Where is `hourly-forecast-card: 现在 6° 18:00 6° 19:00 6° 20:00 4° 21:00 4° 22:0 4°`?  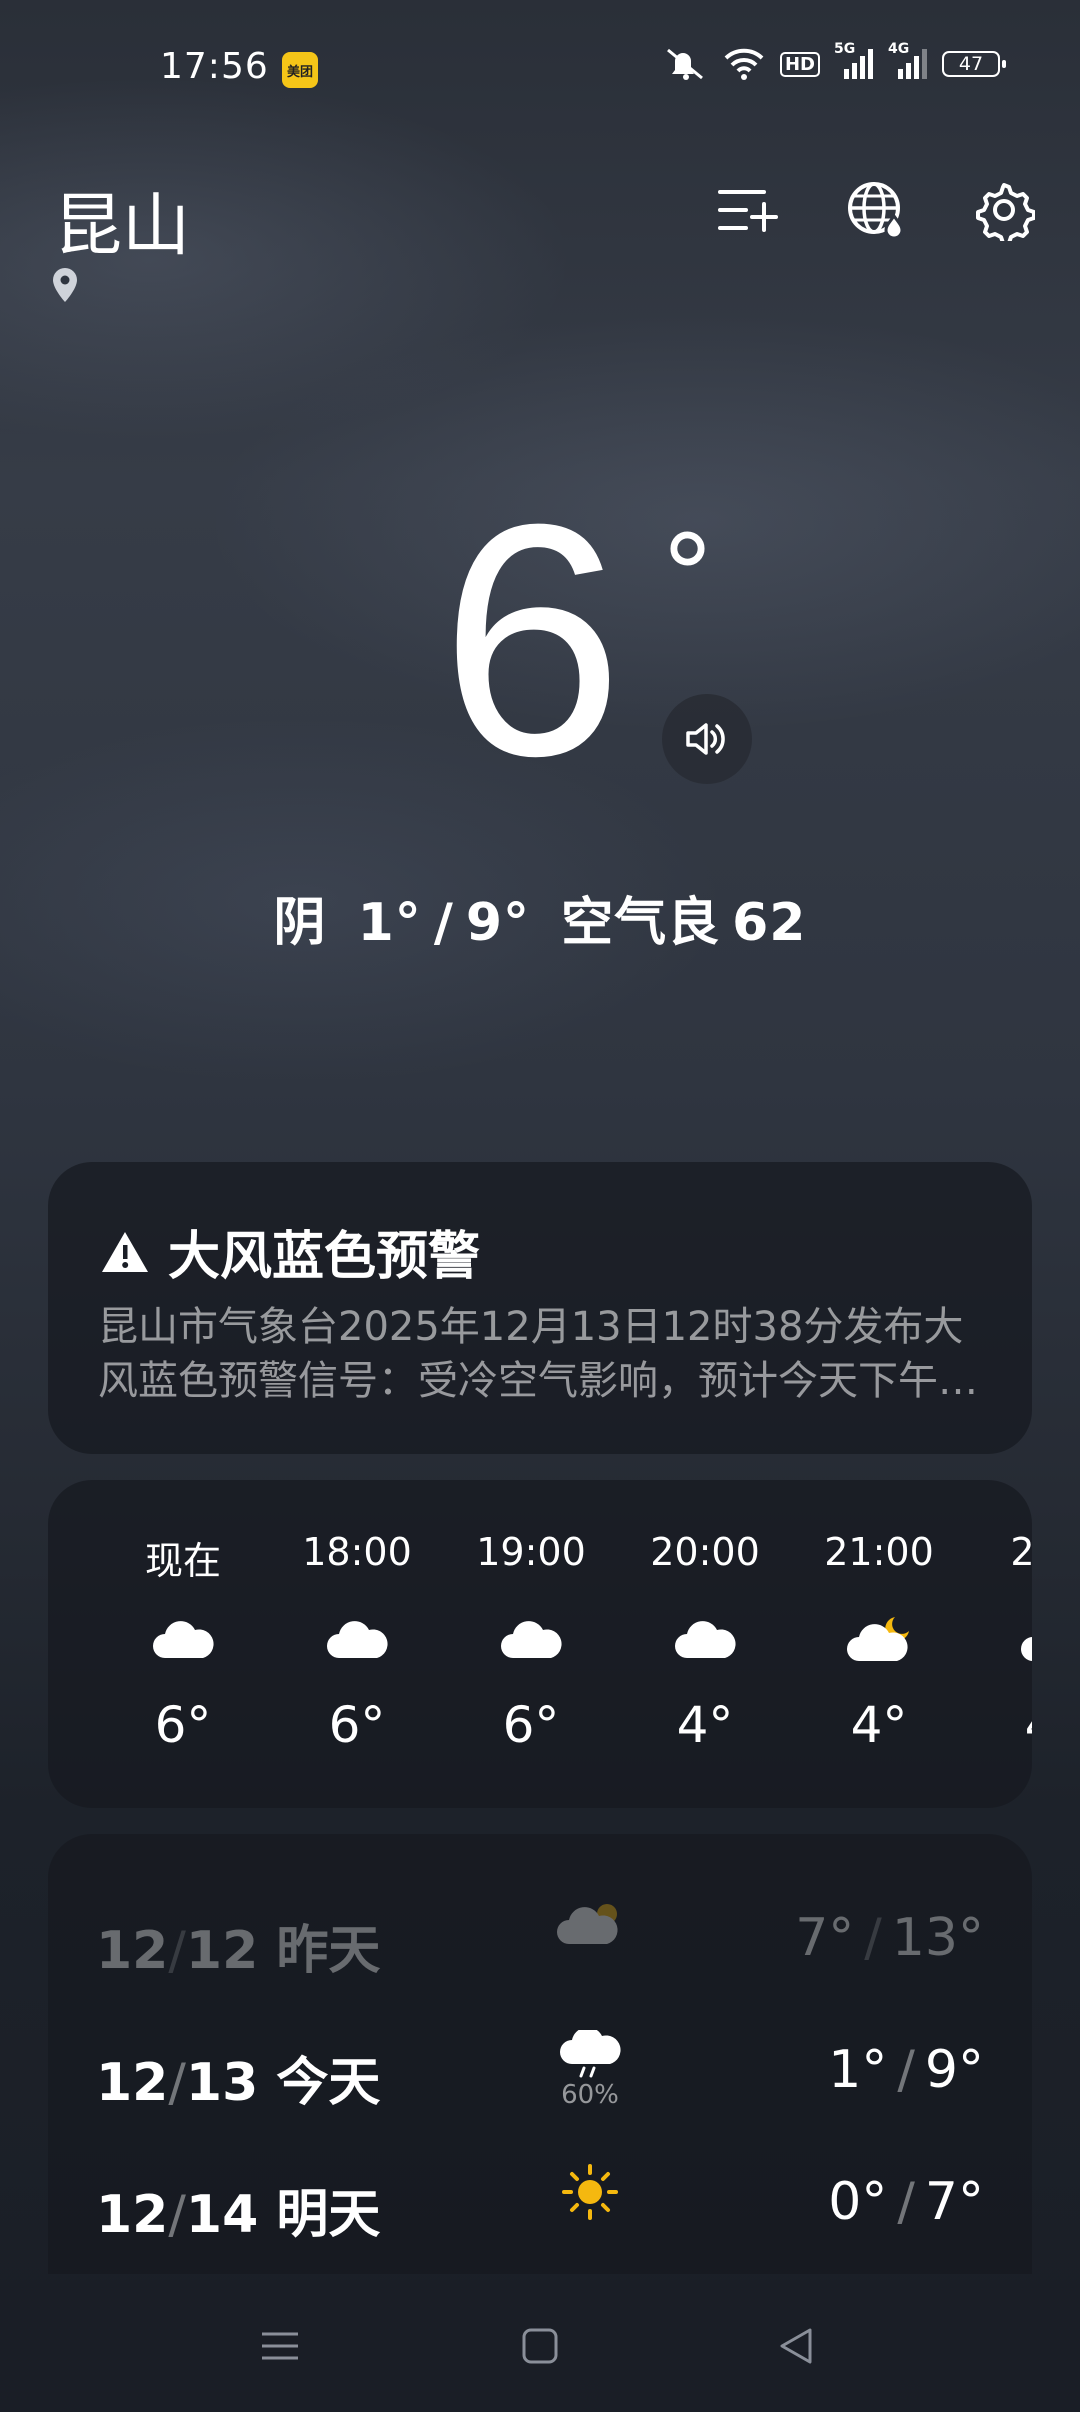 hourly-forecast-card: 现在 6° 18:00 6° 19:00 6° 20:00 4° 21:00 4° 22:0 4° is located at coordinates (540, 1644).